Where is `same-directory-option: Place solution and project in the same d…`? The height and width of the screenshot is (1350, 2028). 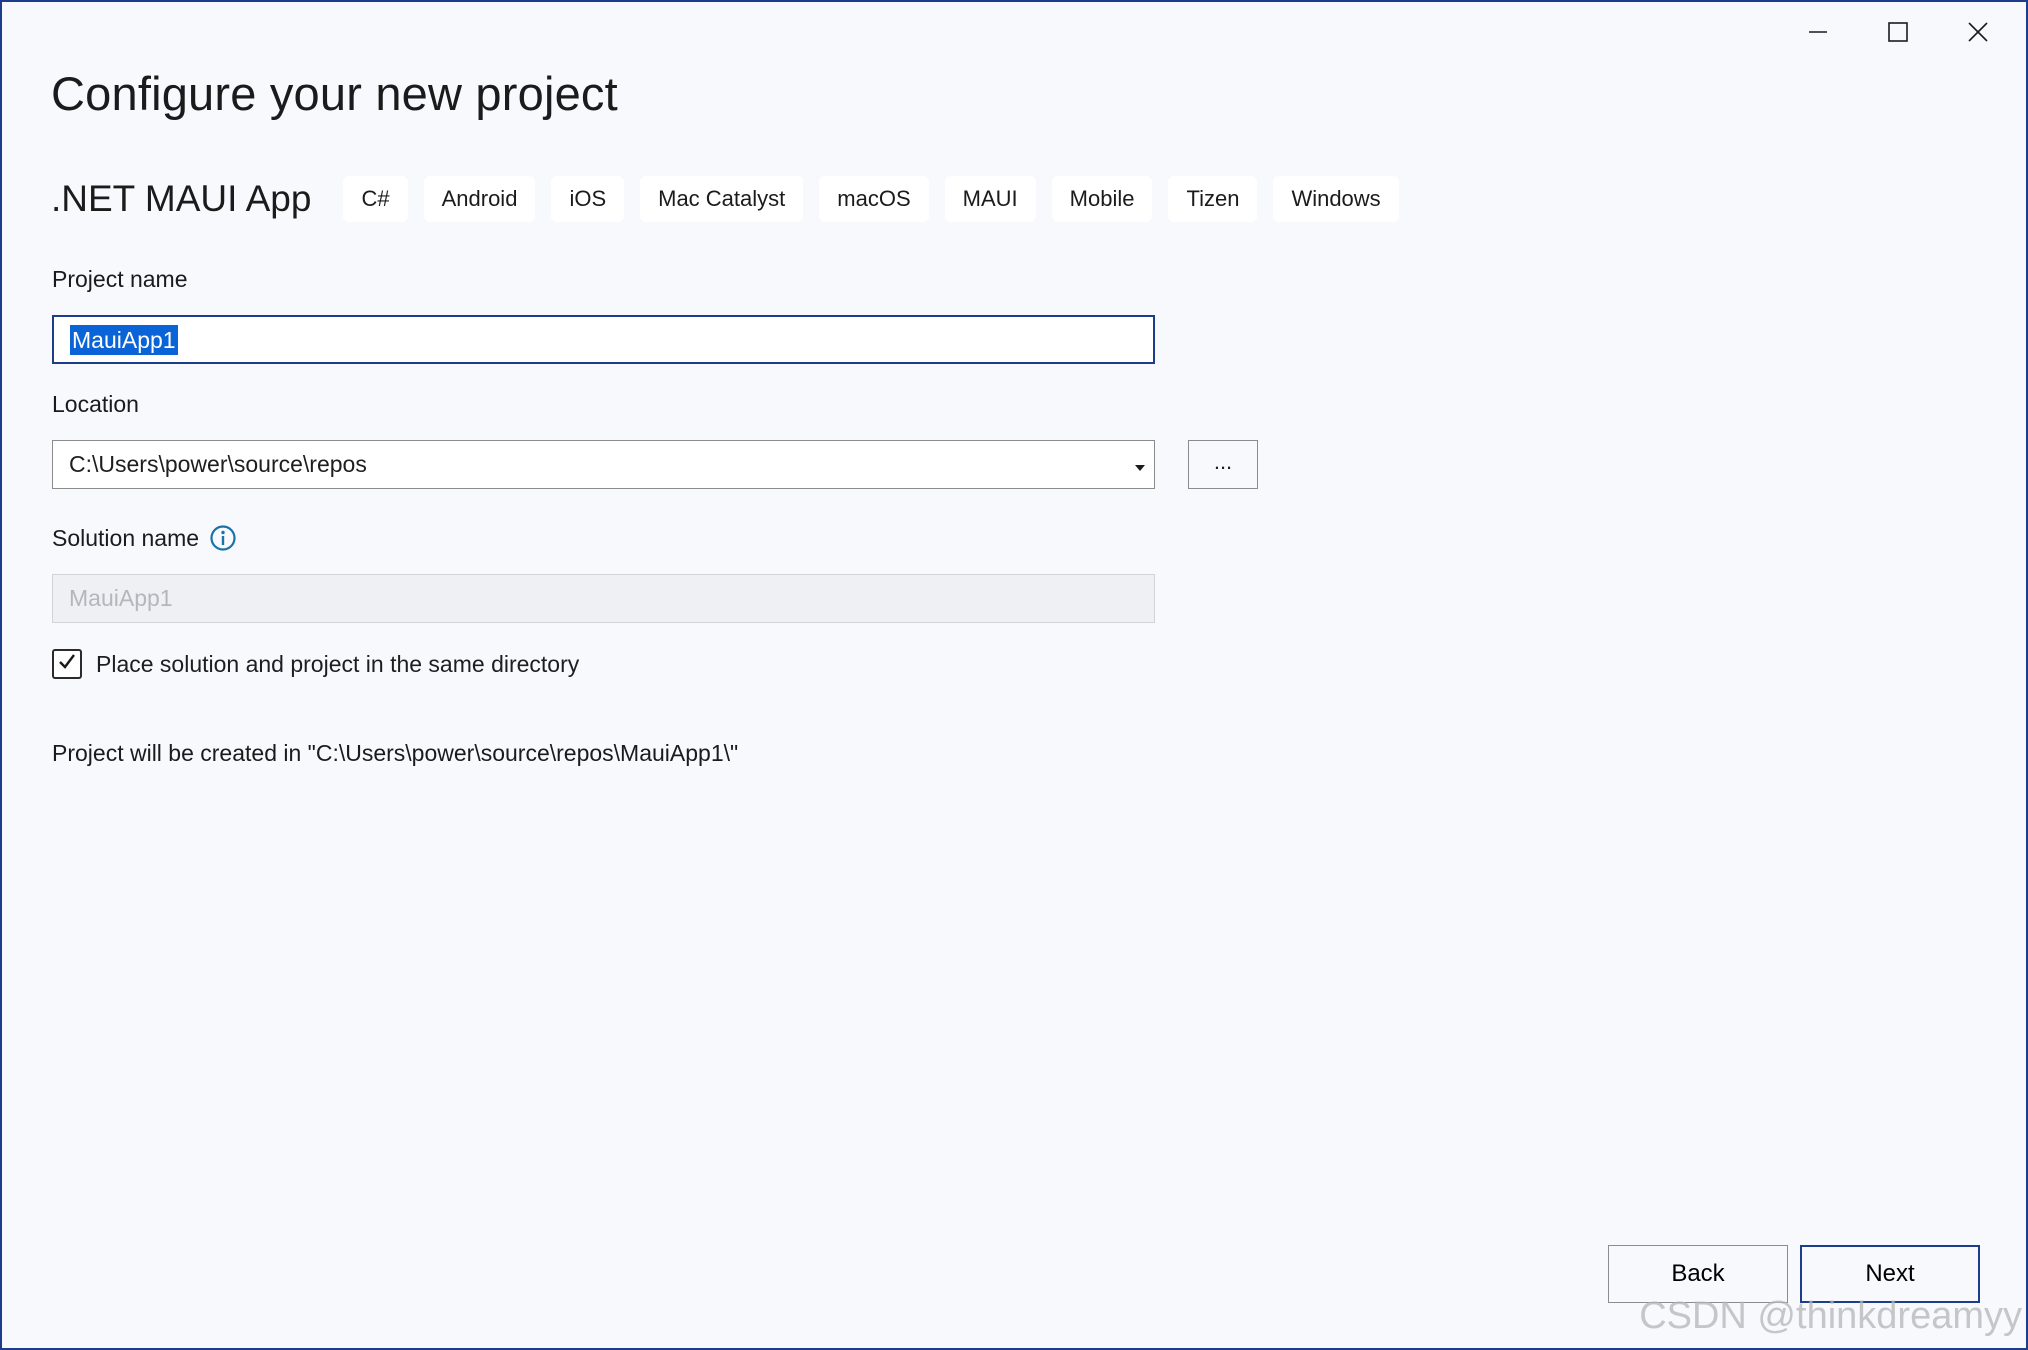
same-directory-option: Place solution and project in the same d… is located at coordinates (315, 664).